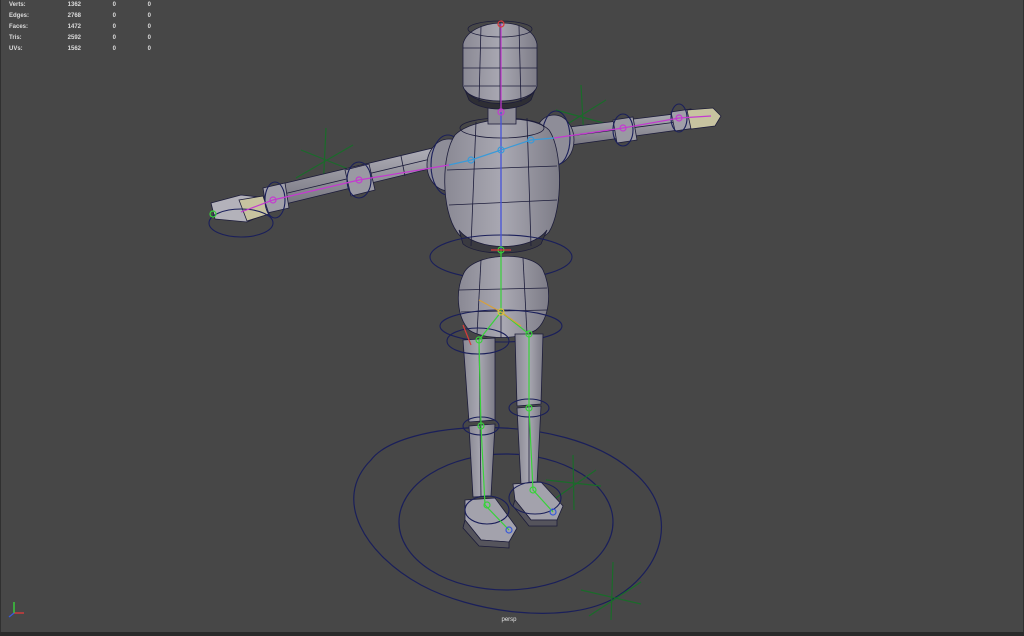  Describe the element at coordinates (17, 5) in the screenshot. I see `hud-label: Verts:` at that location.